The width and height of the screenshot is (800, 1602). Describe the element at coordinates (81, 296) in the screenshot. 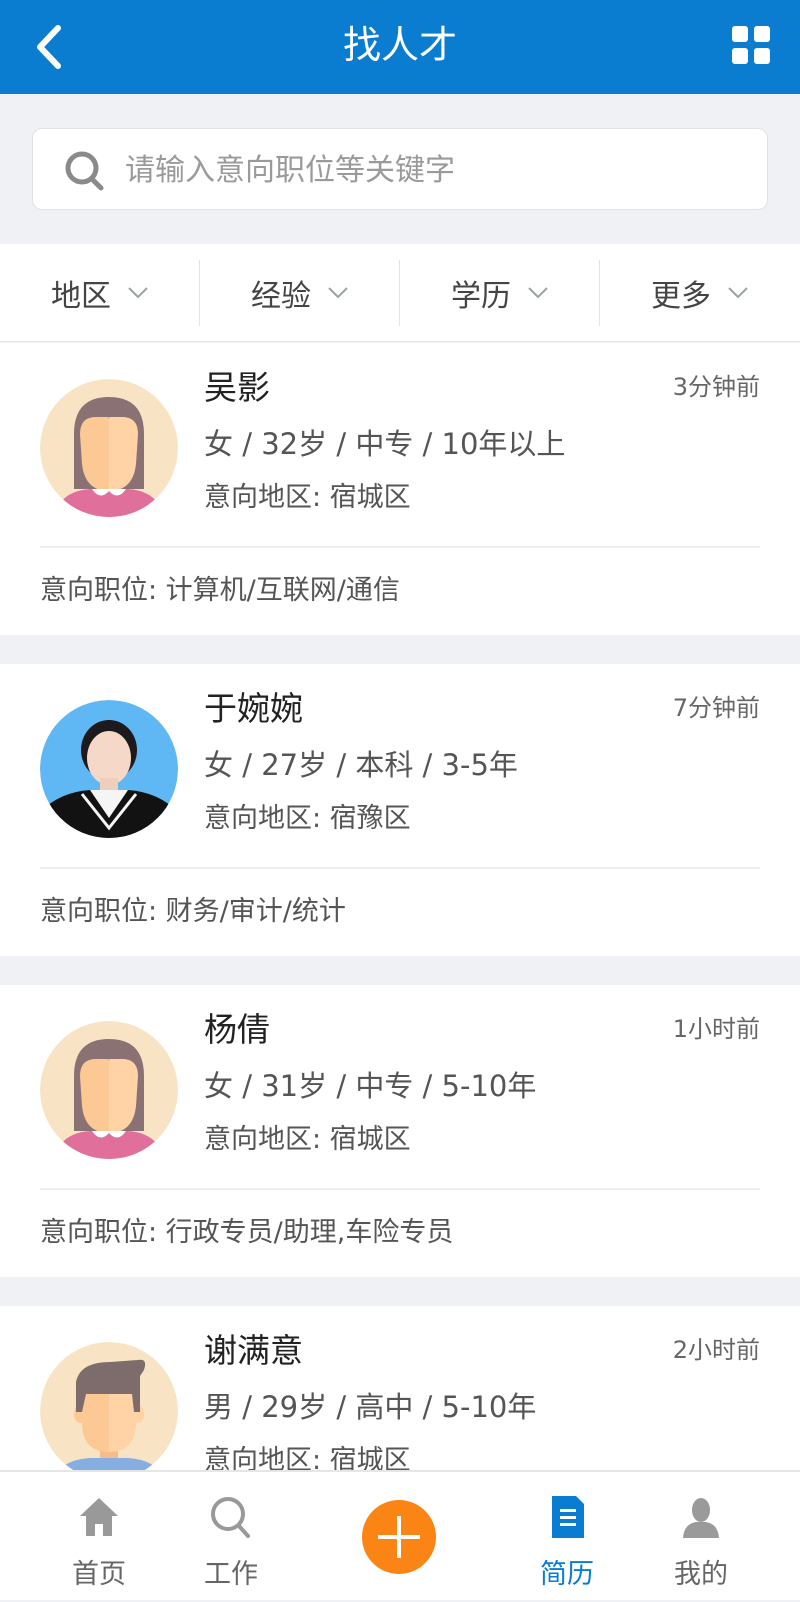

I see `filter-label: 地区` at that location.